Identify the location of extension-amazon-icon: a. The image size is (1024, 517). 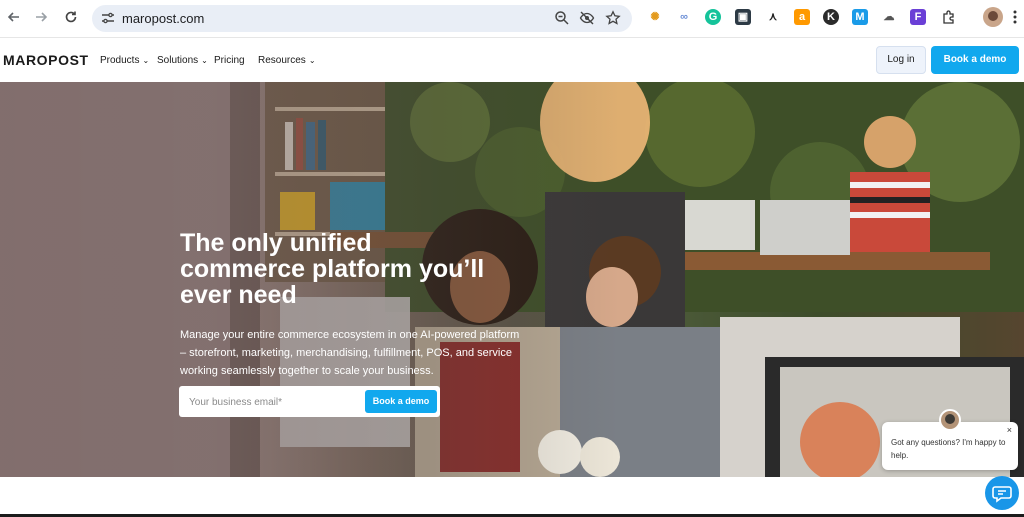
(802, 17).